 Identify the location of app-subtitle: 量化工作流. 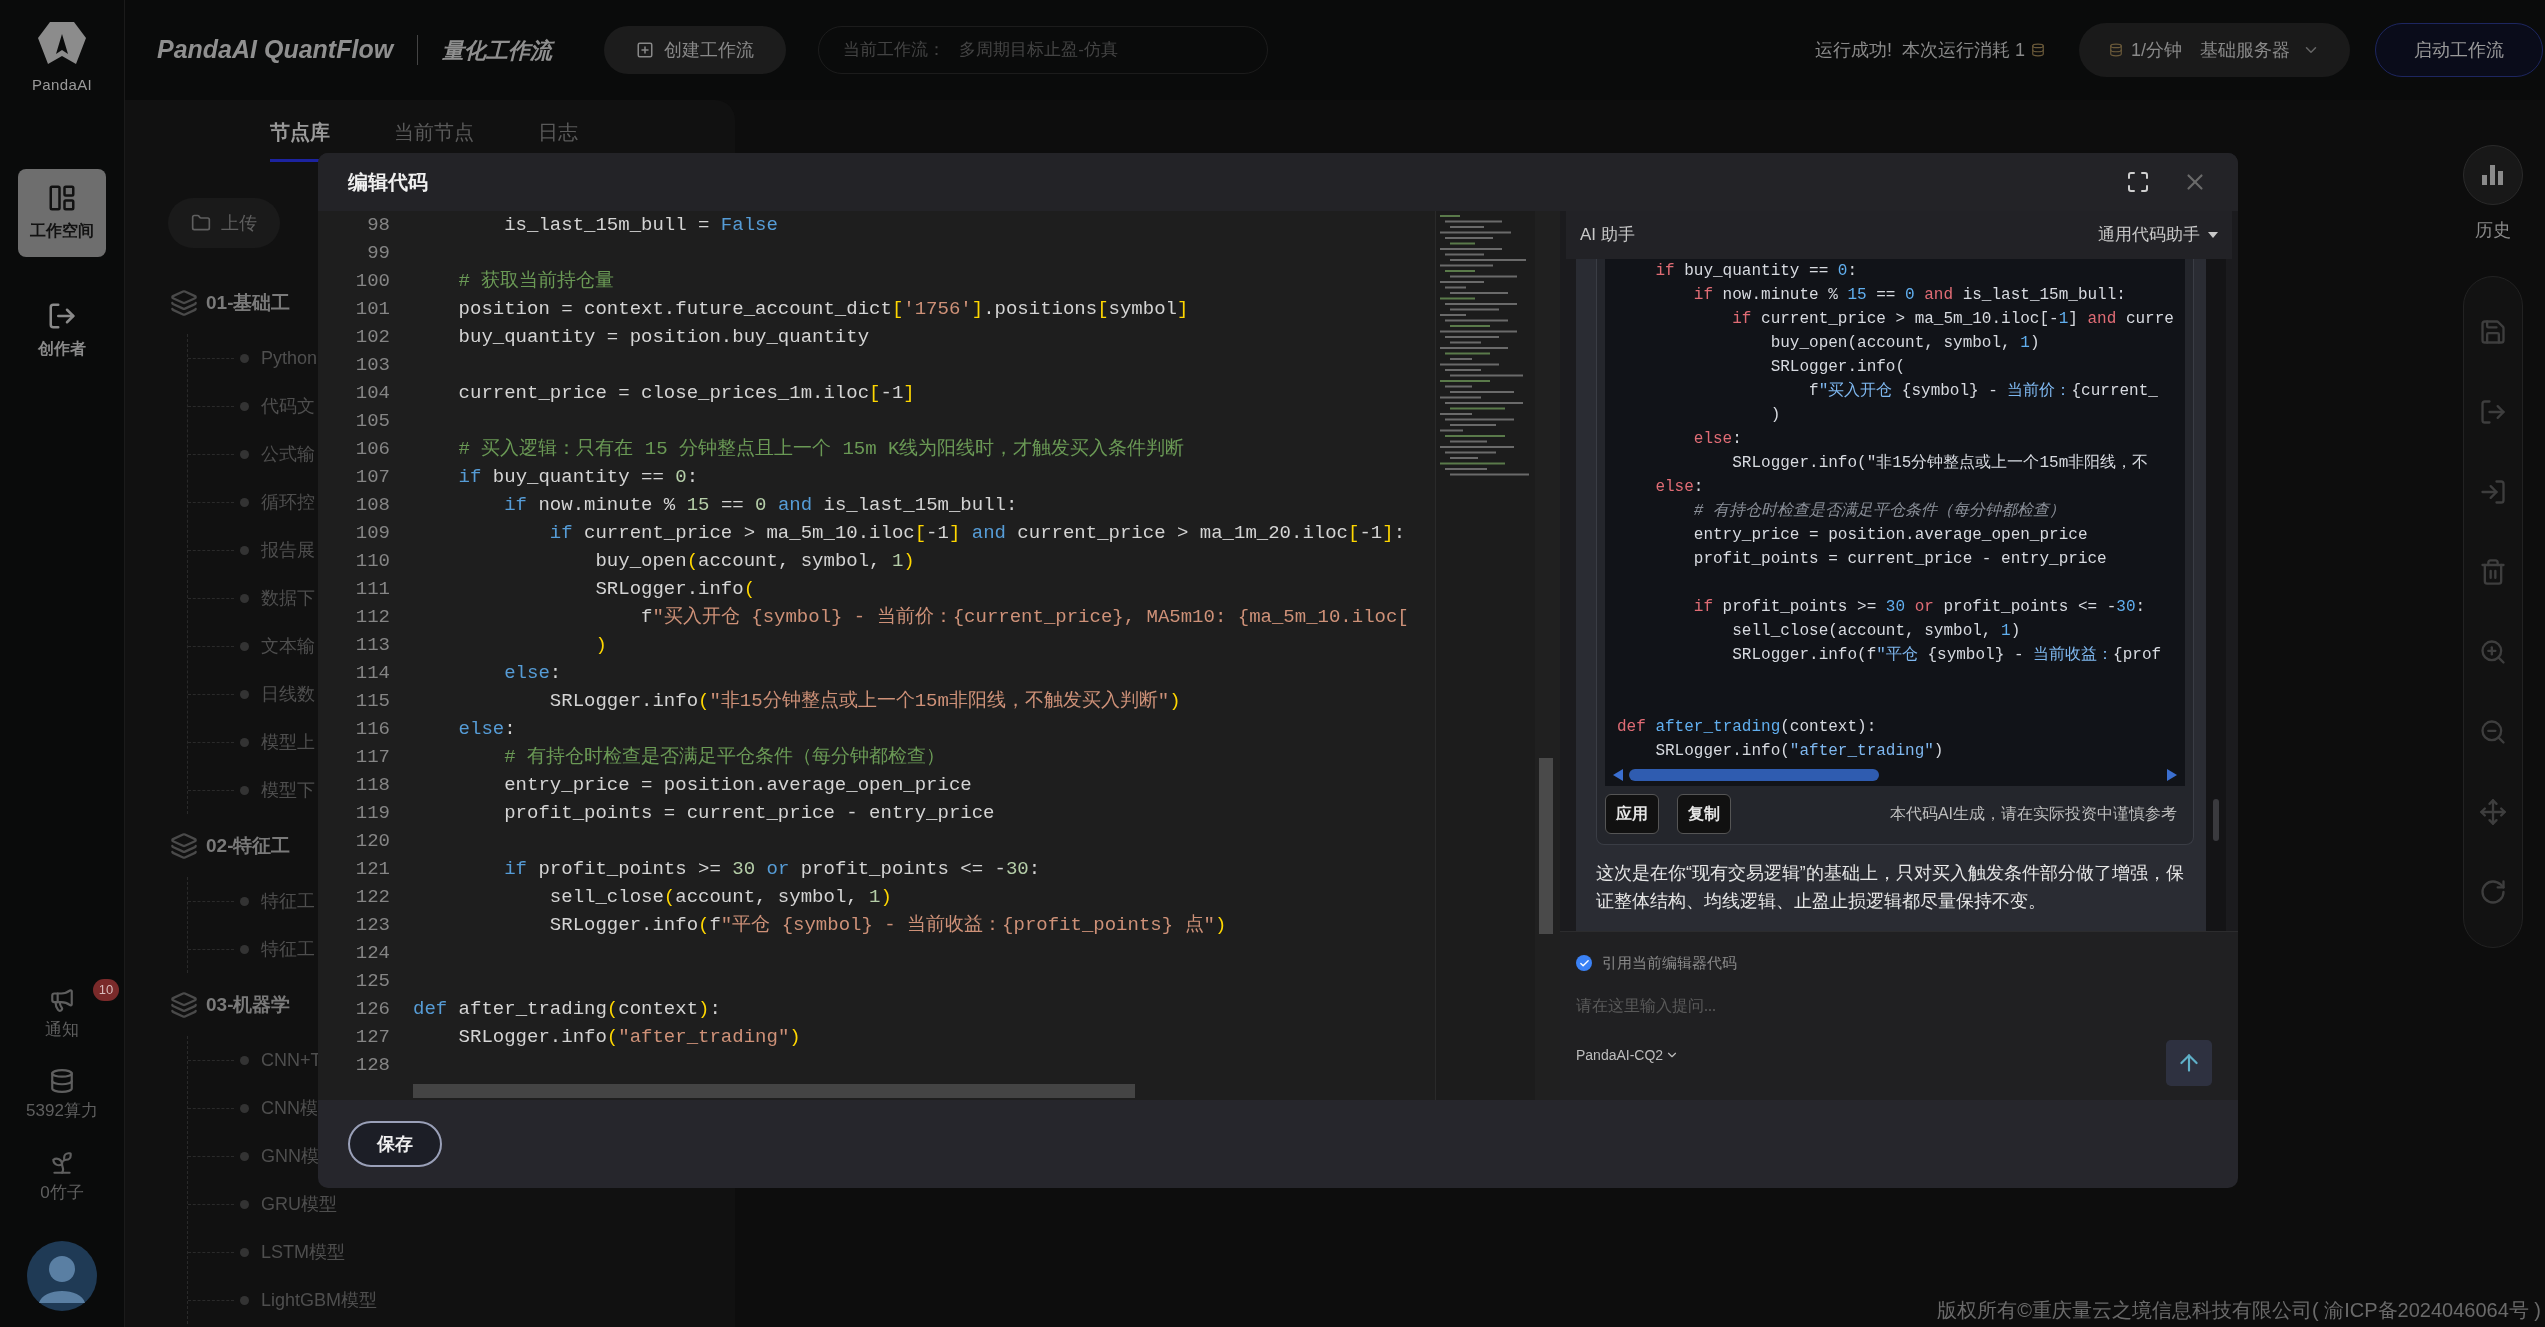
(497, 50).